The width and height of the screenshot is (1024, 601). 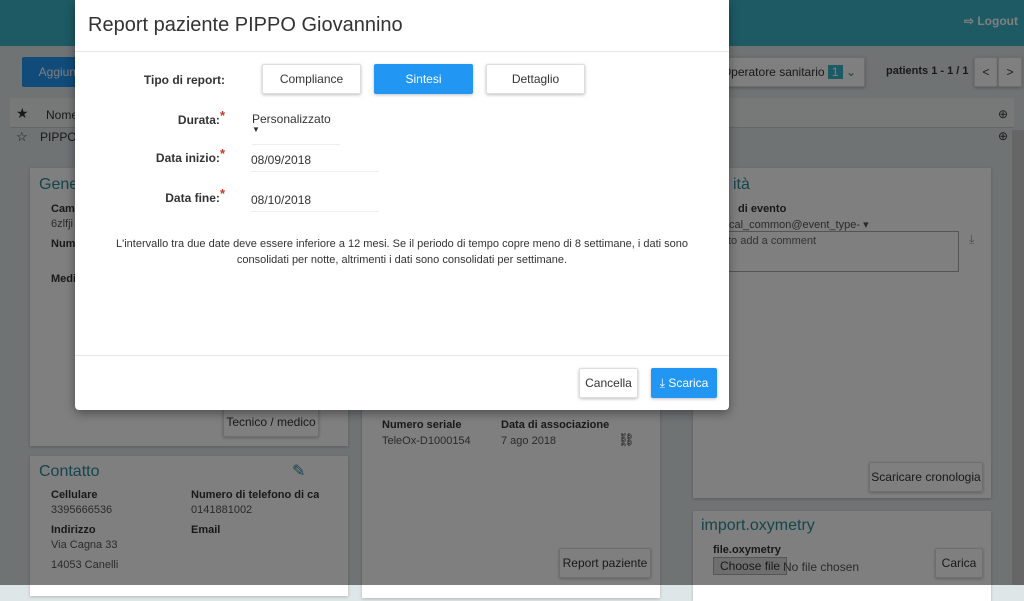 What do you see at coordinates (315, 162) in the screenshot?
I see `start-date-input: 08/09/2018` at bounding box center [315, 162].